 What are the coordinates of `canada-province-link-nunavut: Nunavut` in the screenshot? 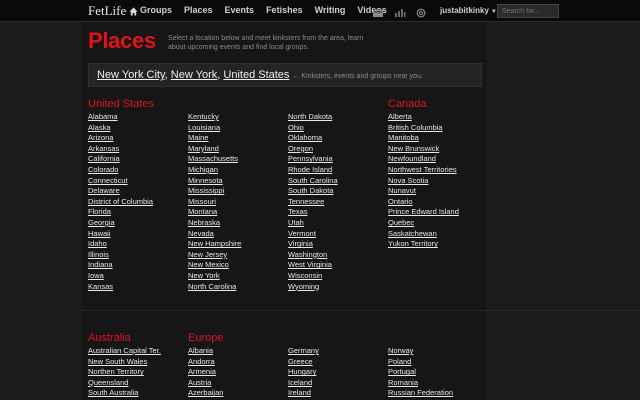 It's located at (423, 191).